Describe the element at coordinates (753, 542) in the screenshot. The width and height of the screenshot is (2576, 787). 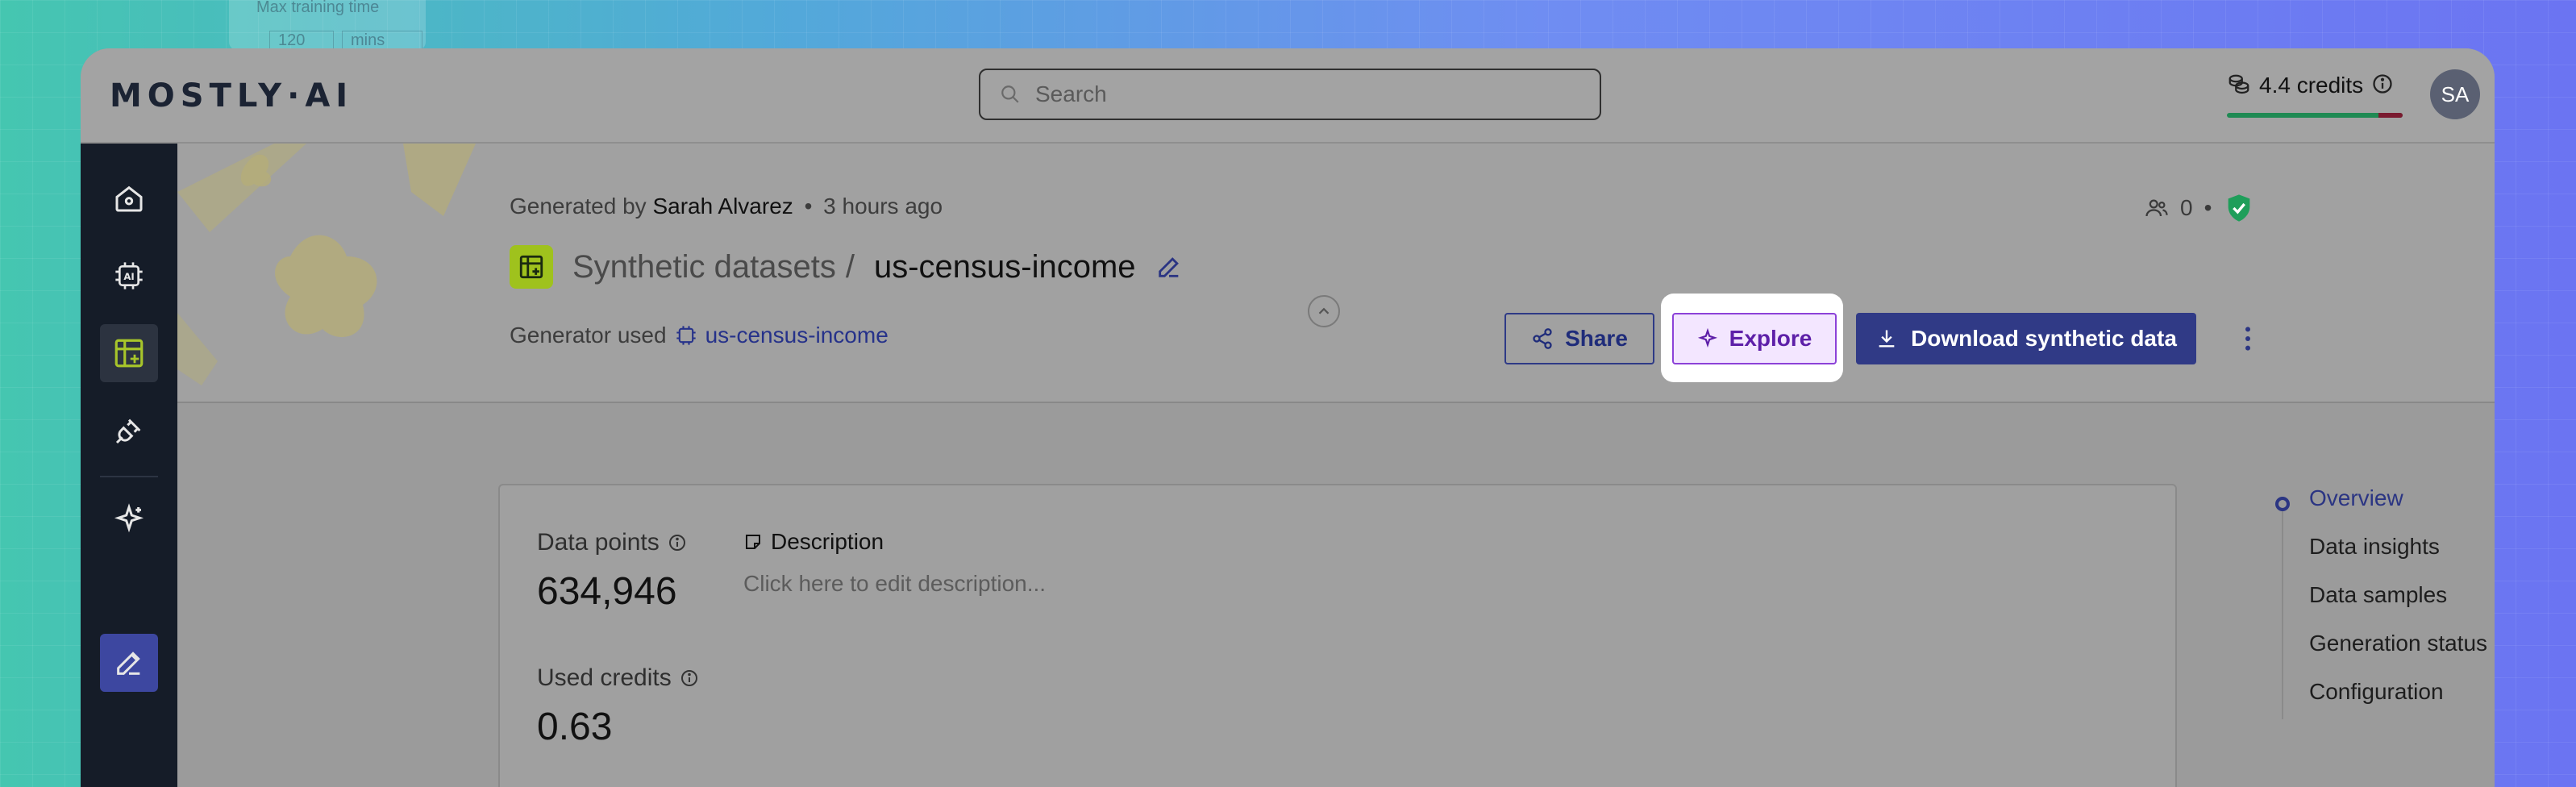
I see `note-icon` at that location.